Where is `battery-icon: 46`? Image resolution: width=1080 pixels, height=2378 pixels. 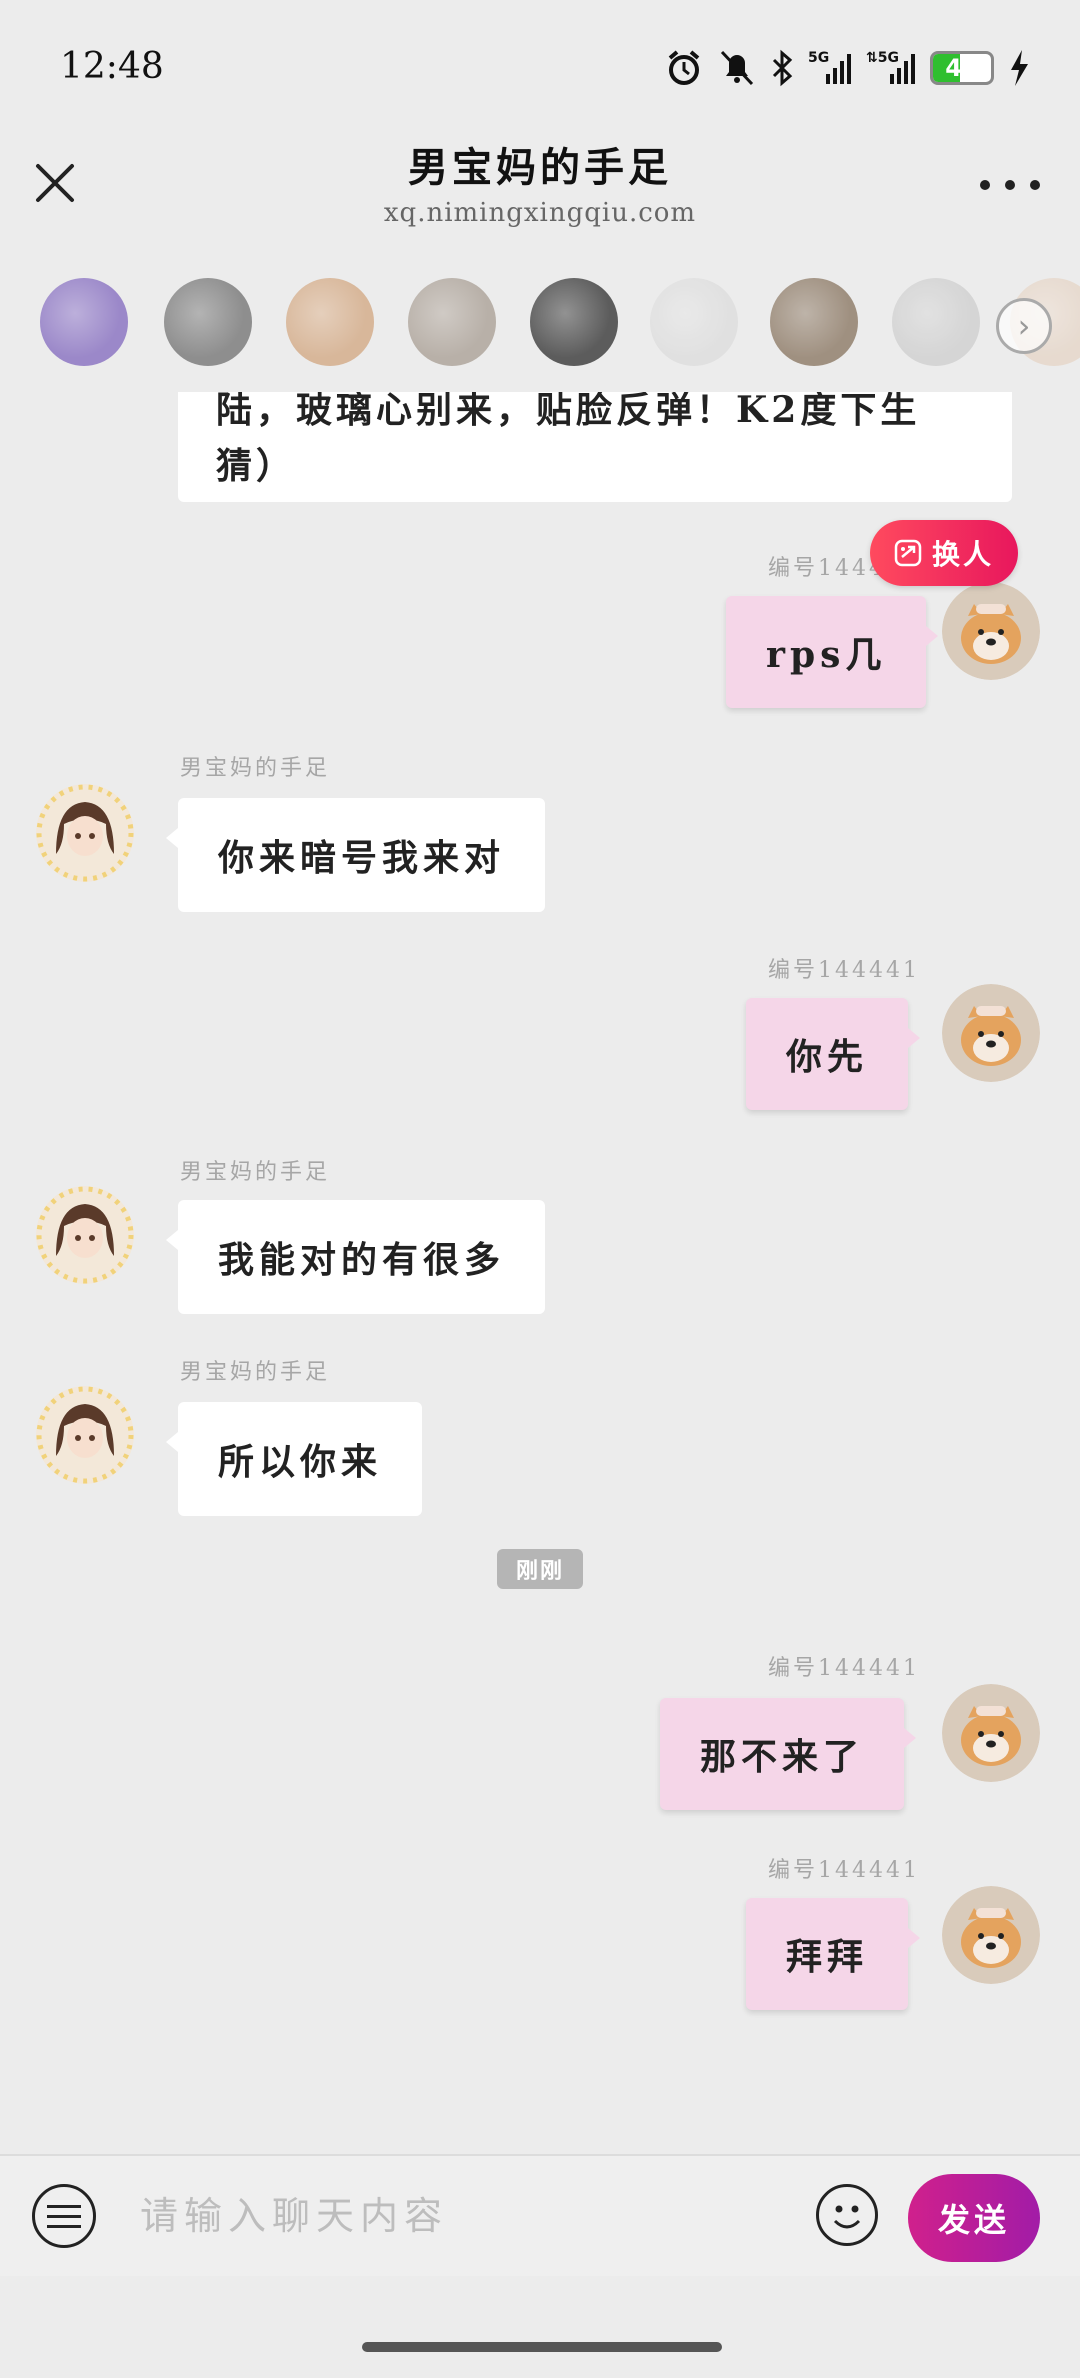
battery-icon: 46 is located at coordinates (962, 68).